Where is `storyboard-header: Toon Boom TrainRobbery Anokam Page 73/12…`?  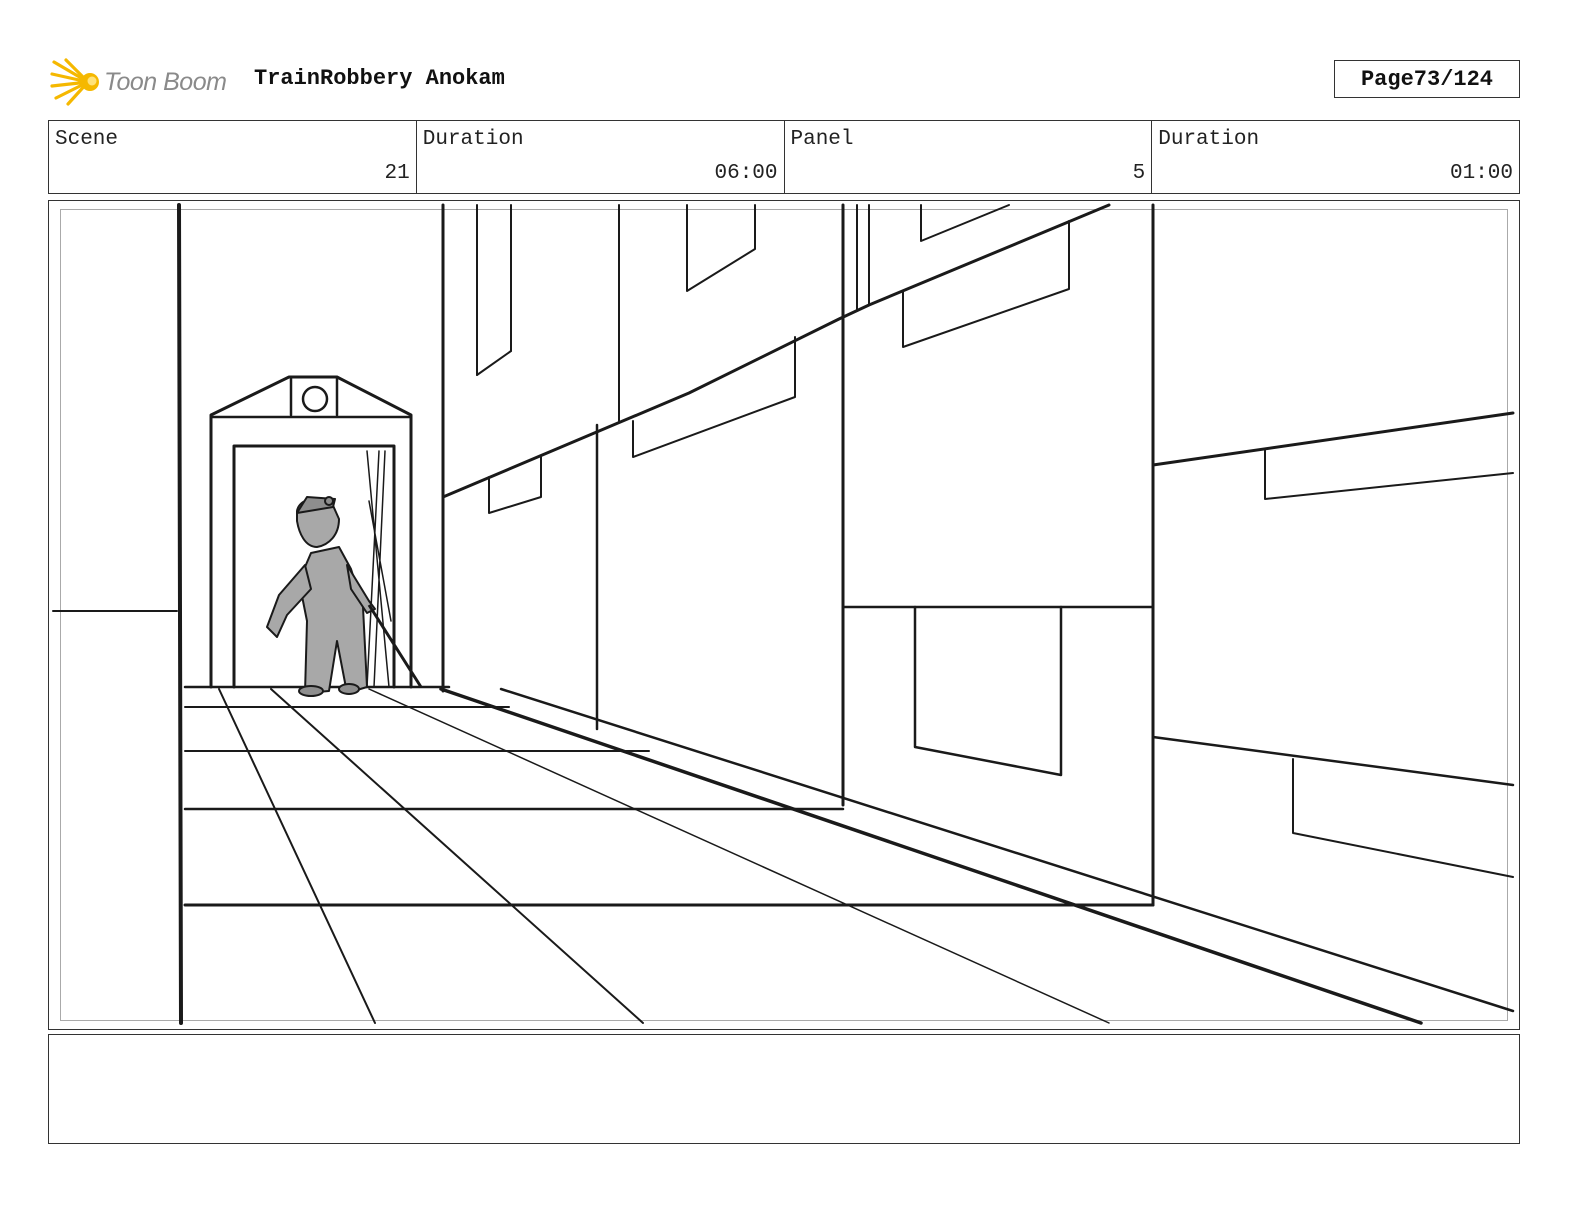 storyboard-header: Toon Boom TrainRobbery Anokam Page 73/12… is located at coordinates (784, 82).